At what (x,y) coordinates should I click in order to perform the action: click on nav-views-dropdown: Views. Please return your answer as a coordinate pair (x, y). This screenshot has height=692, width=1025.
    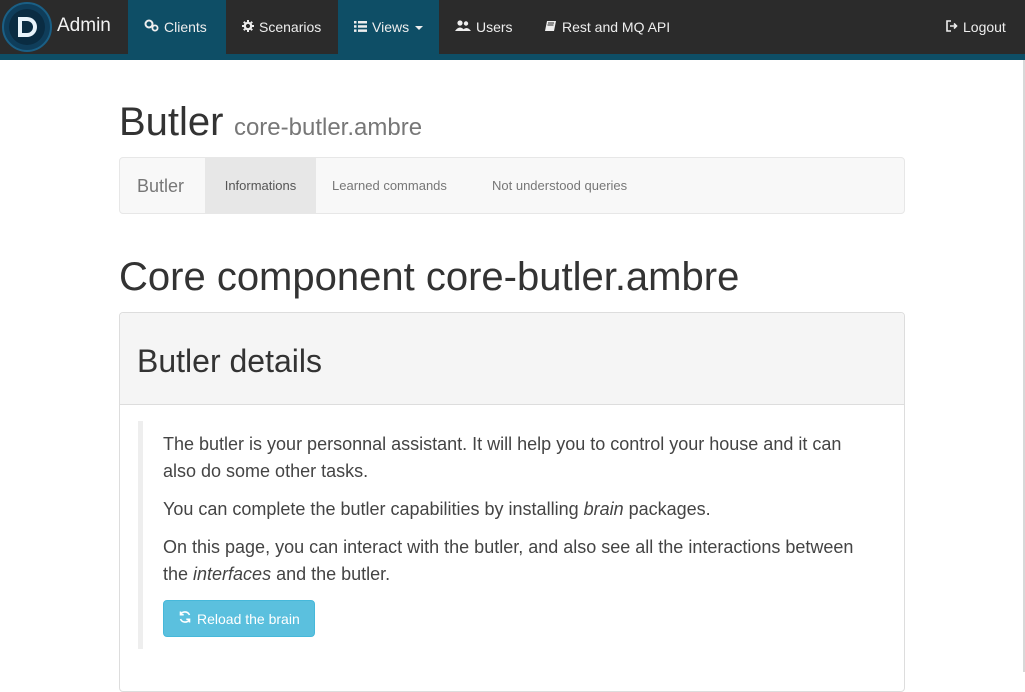
    Looking at the image, I should click on (388, 27).